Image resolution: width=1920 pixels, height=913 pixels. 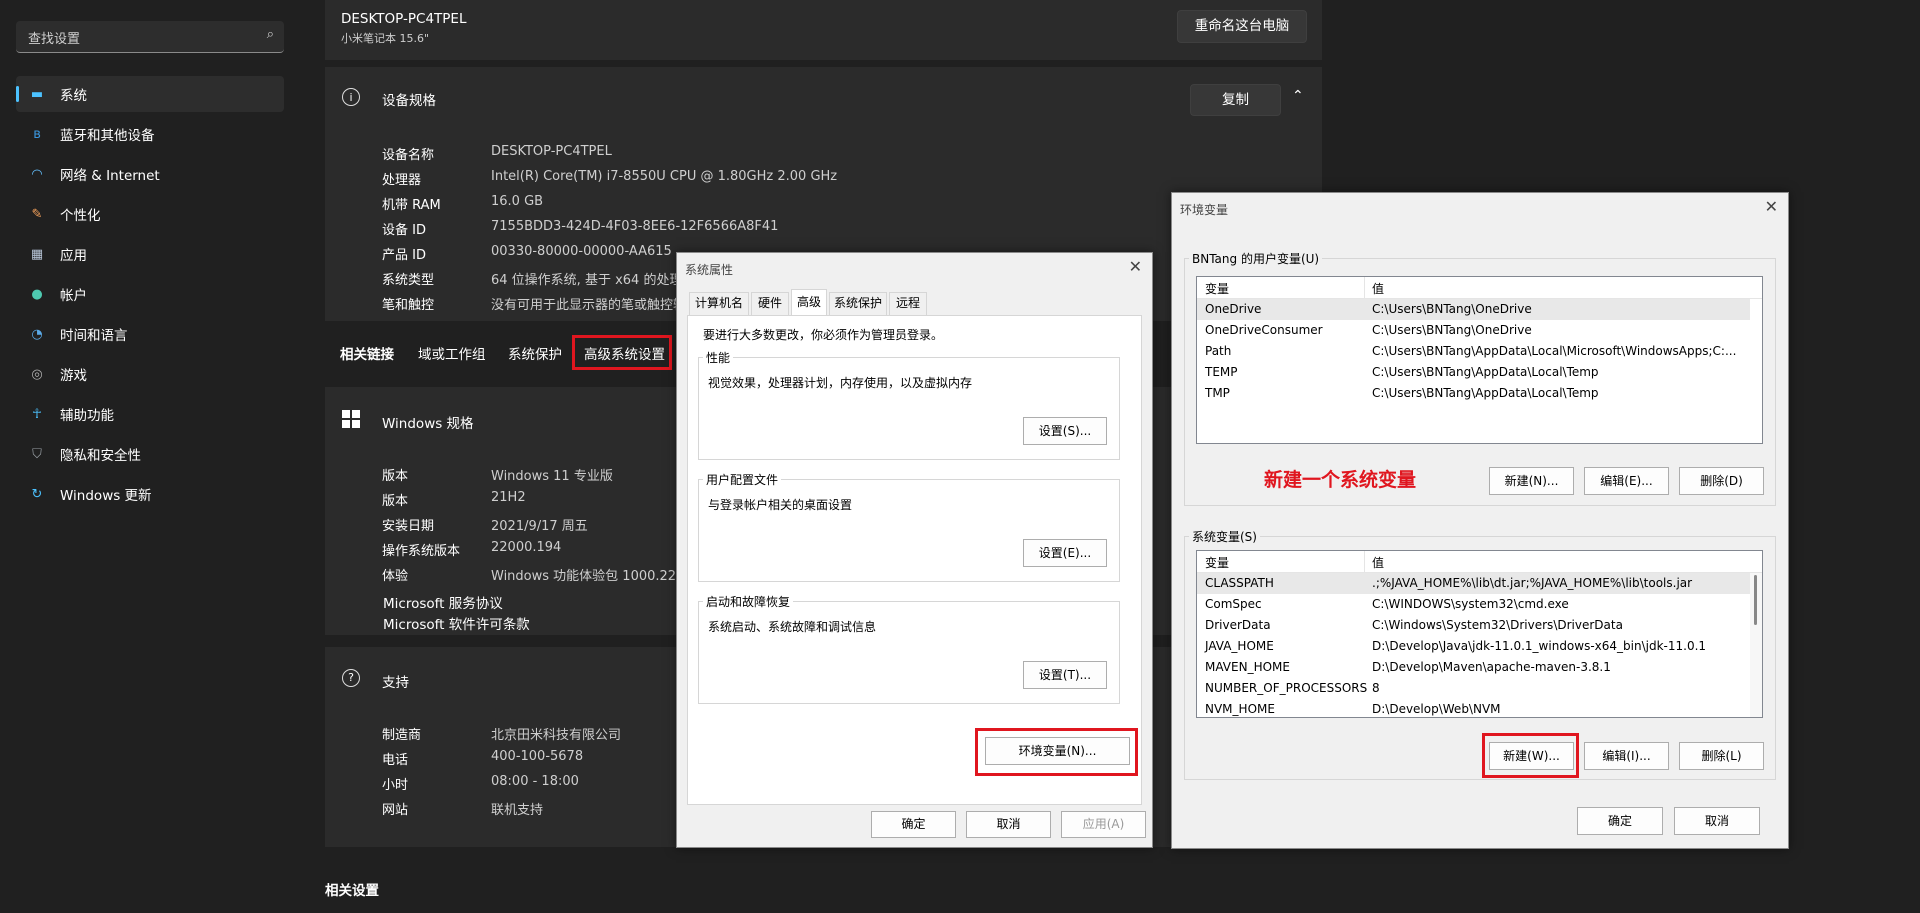 I want to click on column-divider, so click(x=1364, y=287).